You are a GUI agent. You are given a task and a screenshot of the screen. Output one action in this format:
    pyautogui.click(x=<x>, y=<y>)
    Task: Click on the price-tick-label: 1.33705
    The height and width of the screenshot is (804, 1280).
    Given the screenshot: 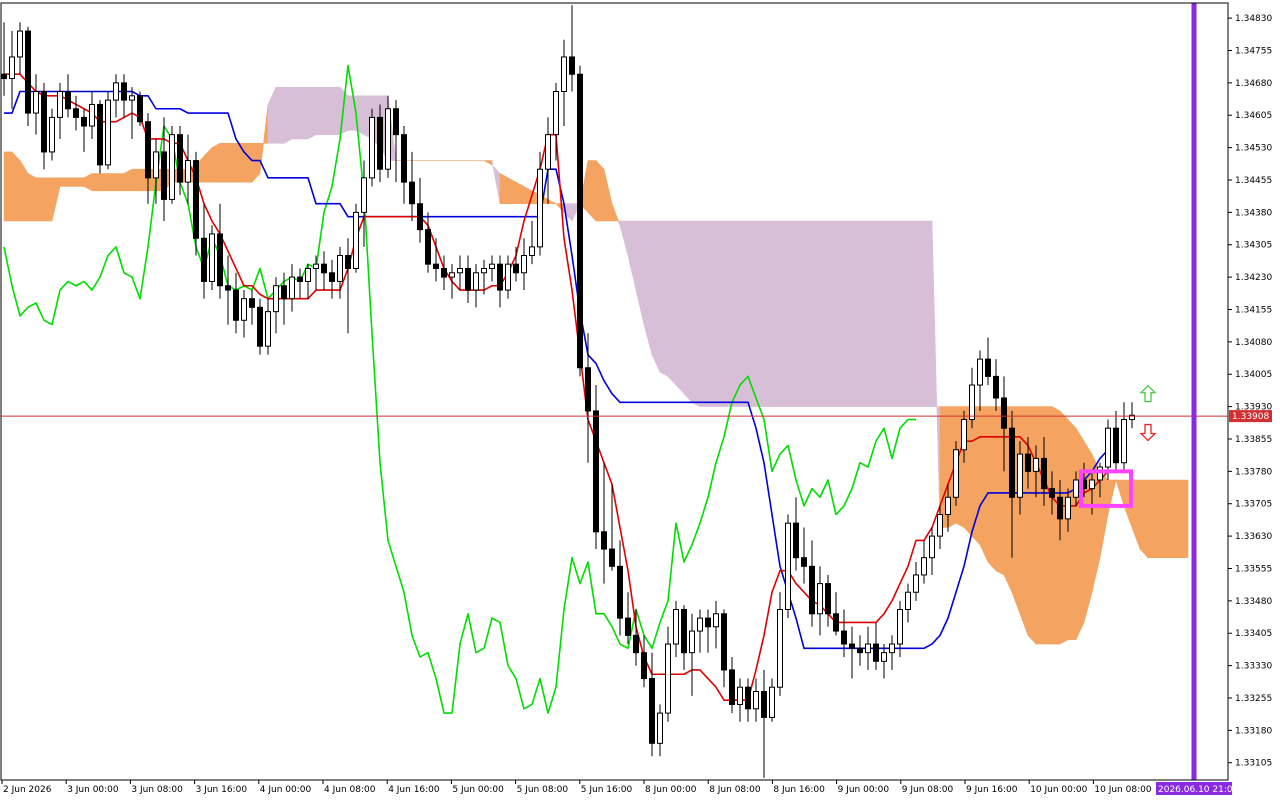 What is the action you would take?
    pyautogui.click(x=1253, y=505)
    